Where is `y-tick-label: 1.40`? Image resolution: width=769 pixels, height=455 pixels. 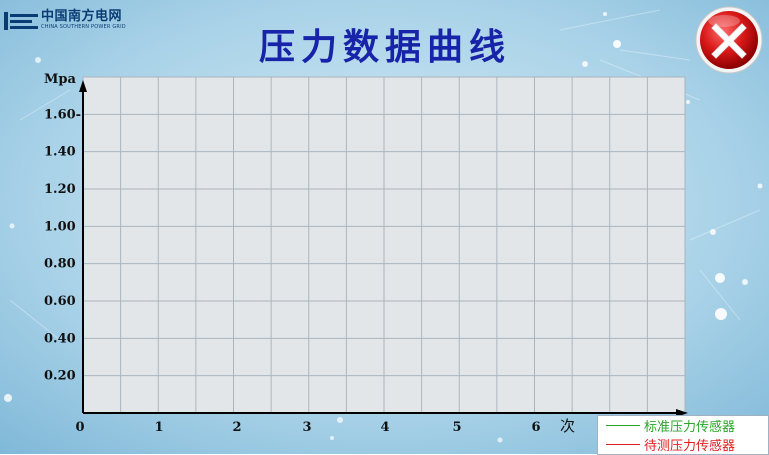
y-tick-label: 1.40 is located at coordinates (60, 152).